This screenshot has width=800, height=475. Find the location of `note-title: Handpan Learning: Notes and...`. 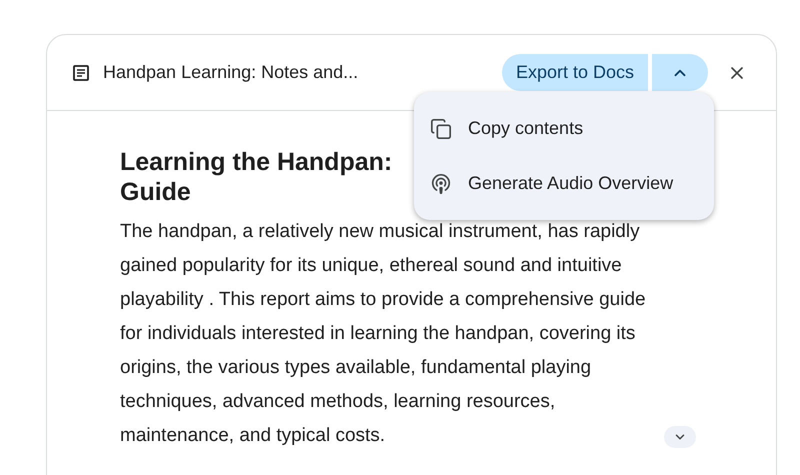

note-title: Handpan Learning: Notes and... is located at coordinates (230, 72).